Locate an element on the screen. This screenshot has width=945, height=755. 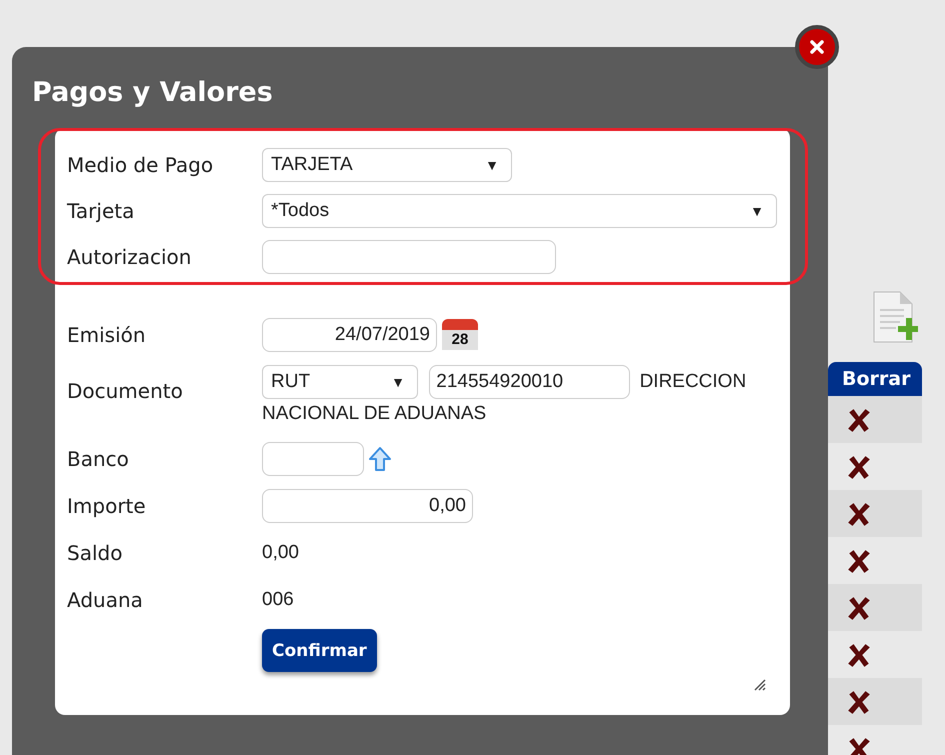
field-label: Tarjeta is located at coordinates (101, 211).